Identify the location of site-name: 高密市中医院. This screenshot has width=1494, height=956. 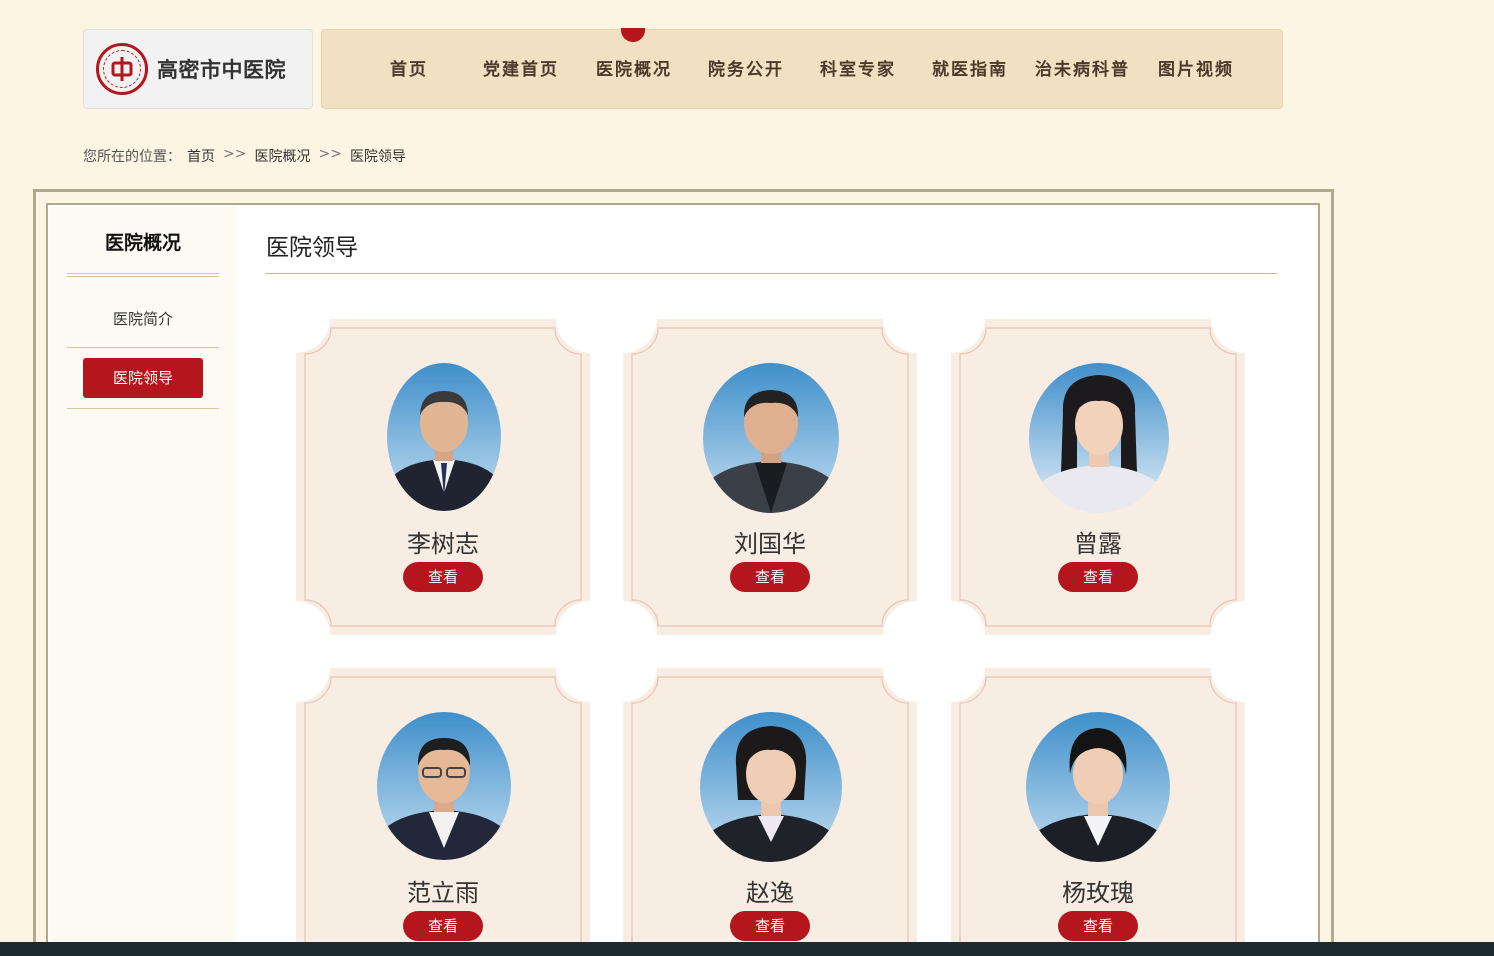
(221, 70).